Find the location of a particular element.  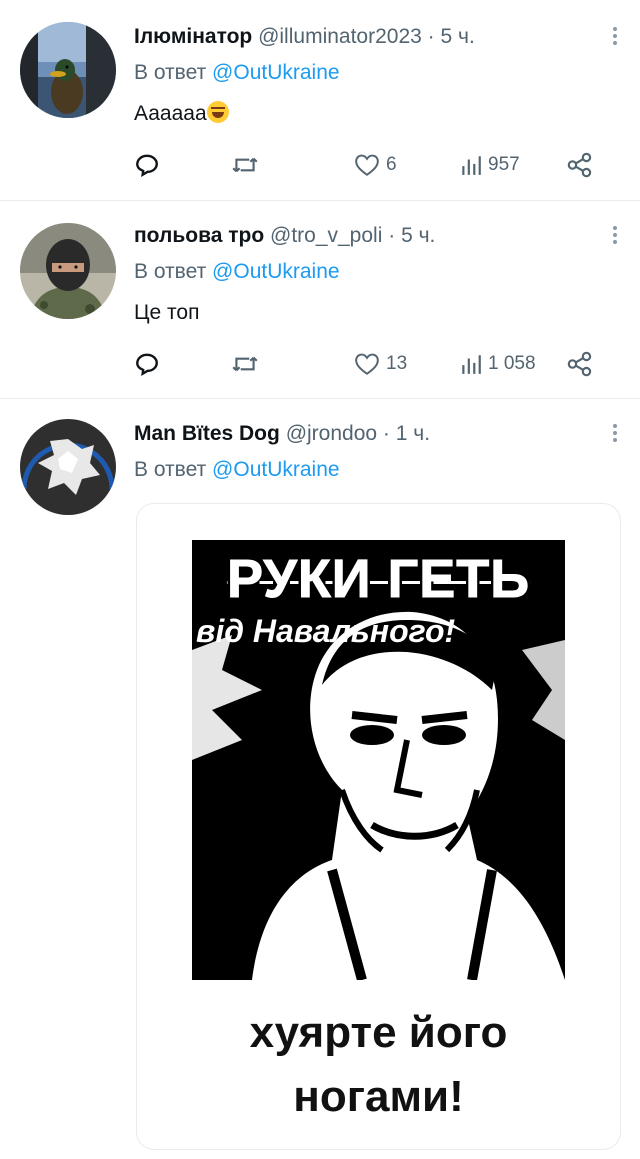

views-button: 957 is located at coordinates (490, 165).